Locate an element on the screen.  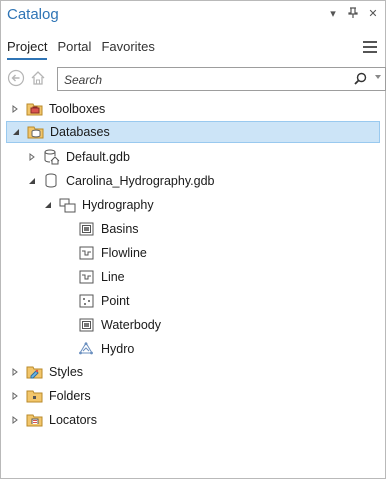
tree-item-styles: Styles is located at coordinates (46, 372).